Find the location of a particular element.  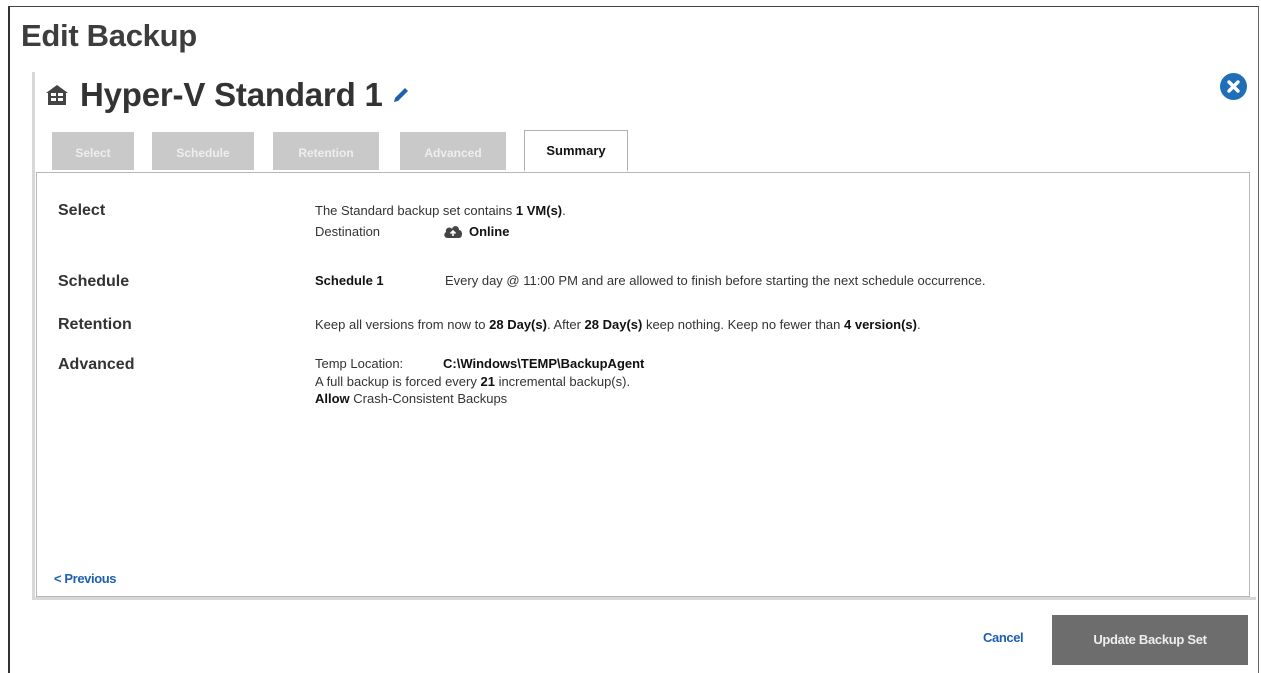

retention-text-1: Keep all versions from now to is located at coordinates (402, 324).